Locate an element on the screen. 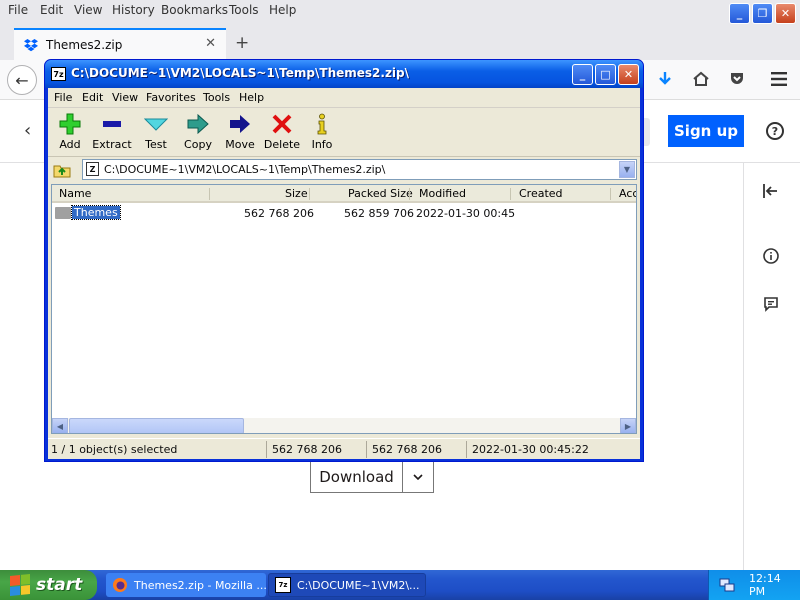  move-button: Move is located at coordinates (240, 134).